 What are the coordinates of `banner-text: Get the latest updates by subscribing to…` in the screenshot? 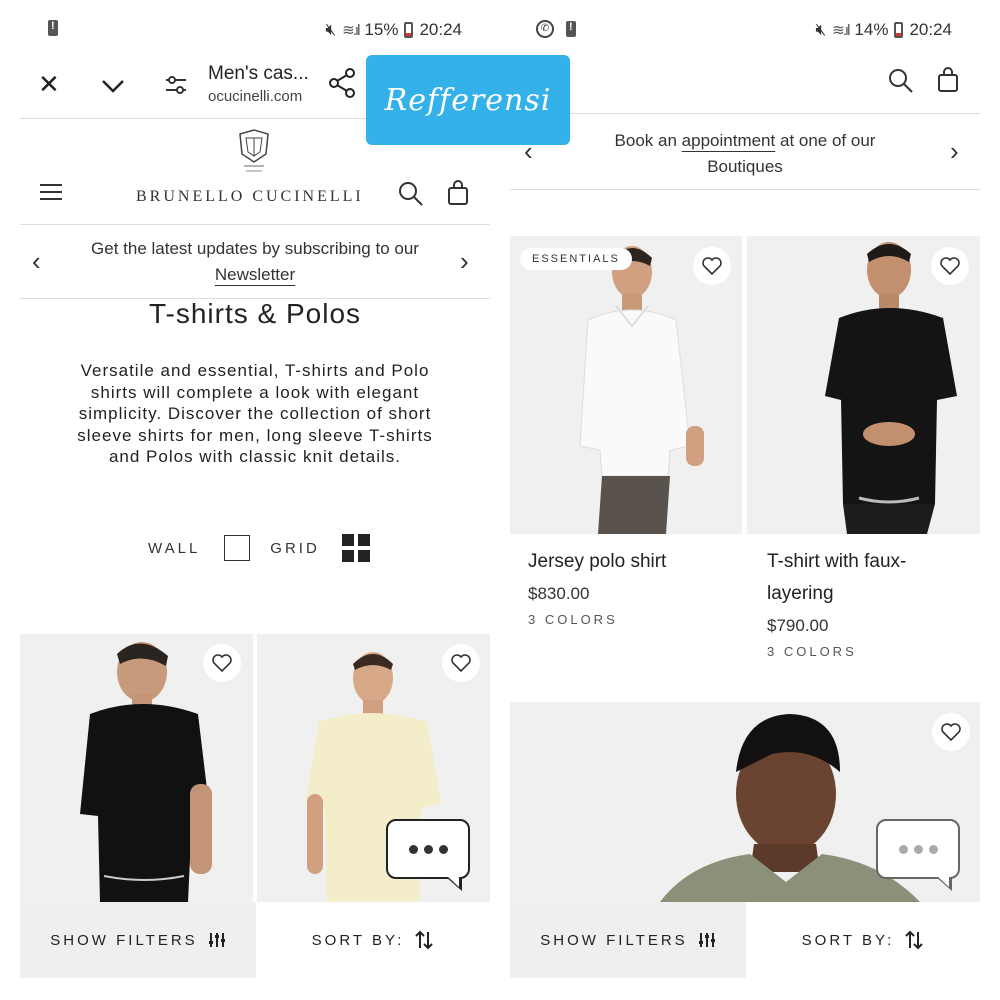 It's located at (255, 248).